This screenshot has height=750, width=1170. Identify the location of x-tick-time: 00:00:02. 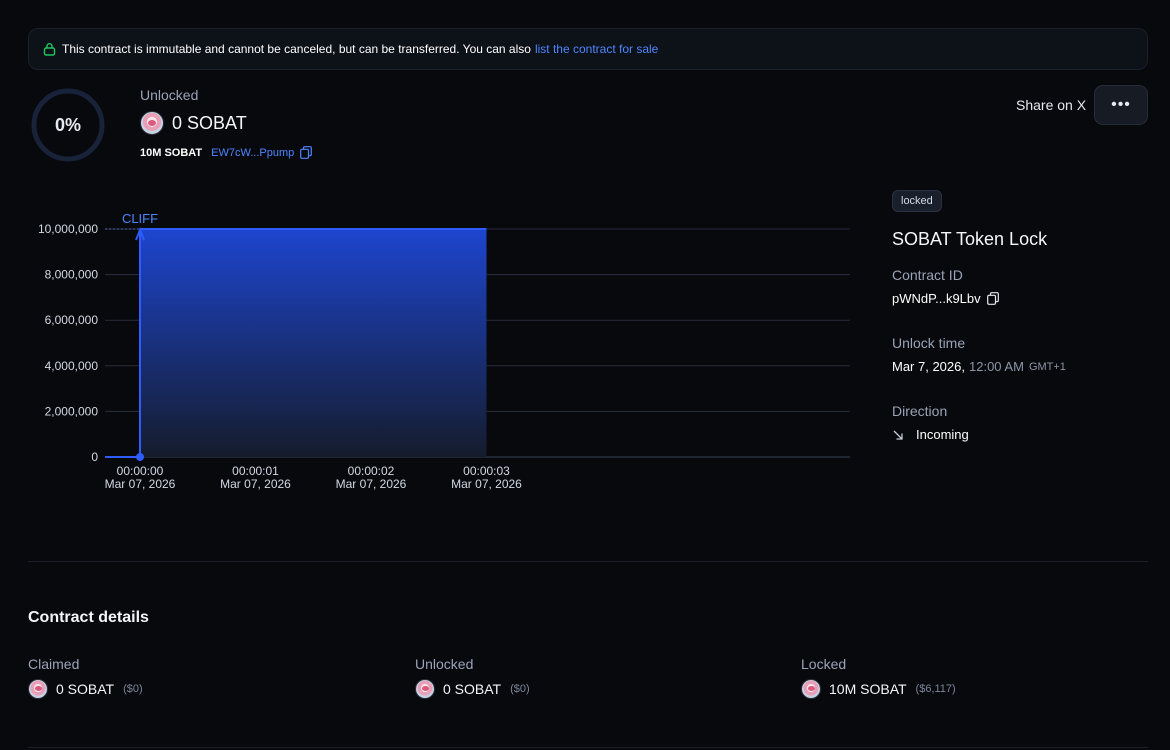
(371, 471).